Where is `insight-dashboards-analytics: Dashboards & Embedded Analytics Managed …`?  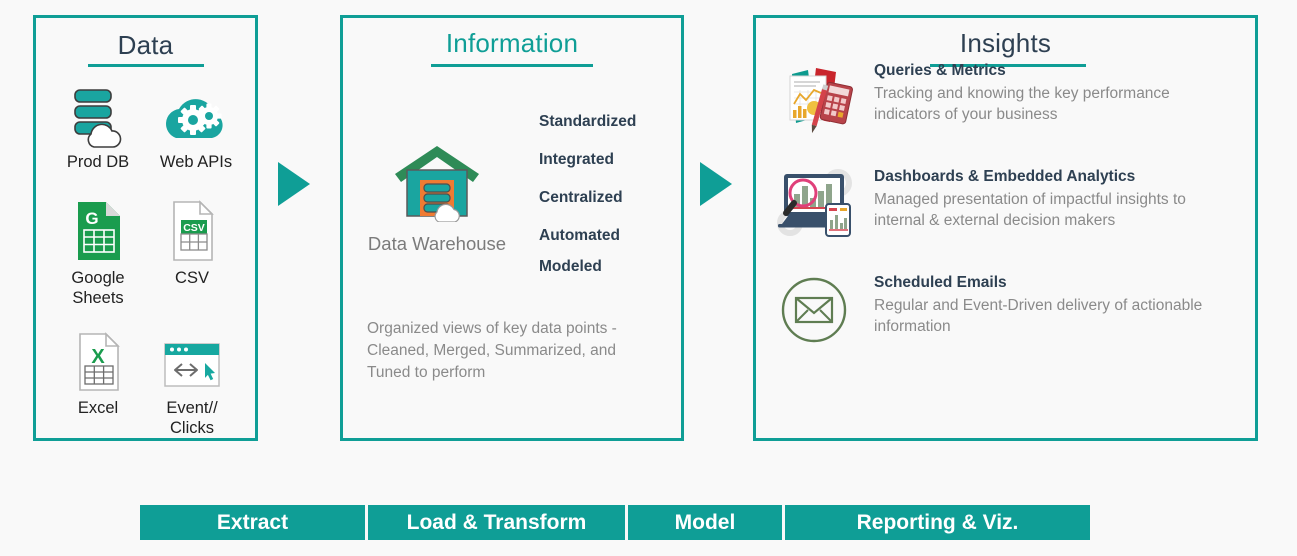 insight-dashboards-analytics: Dashboards & Embedded Analytics Managed … is located at coordinates (999, 206).